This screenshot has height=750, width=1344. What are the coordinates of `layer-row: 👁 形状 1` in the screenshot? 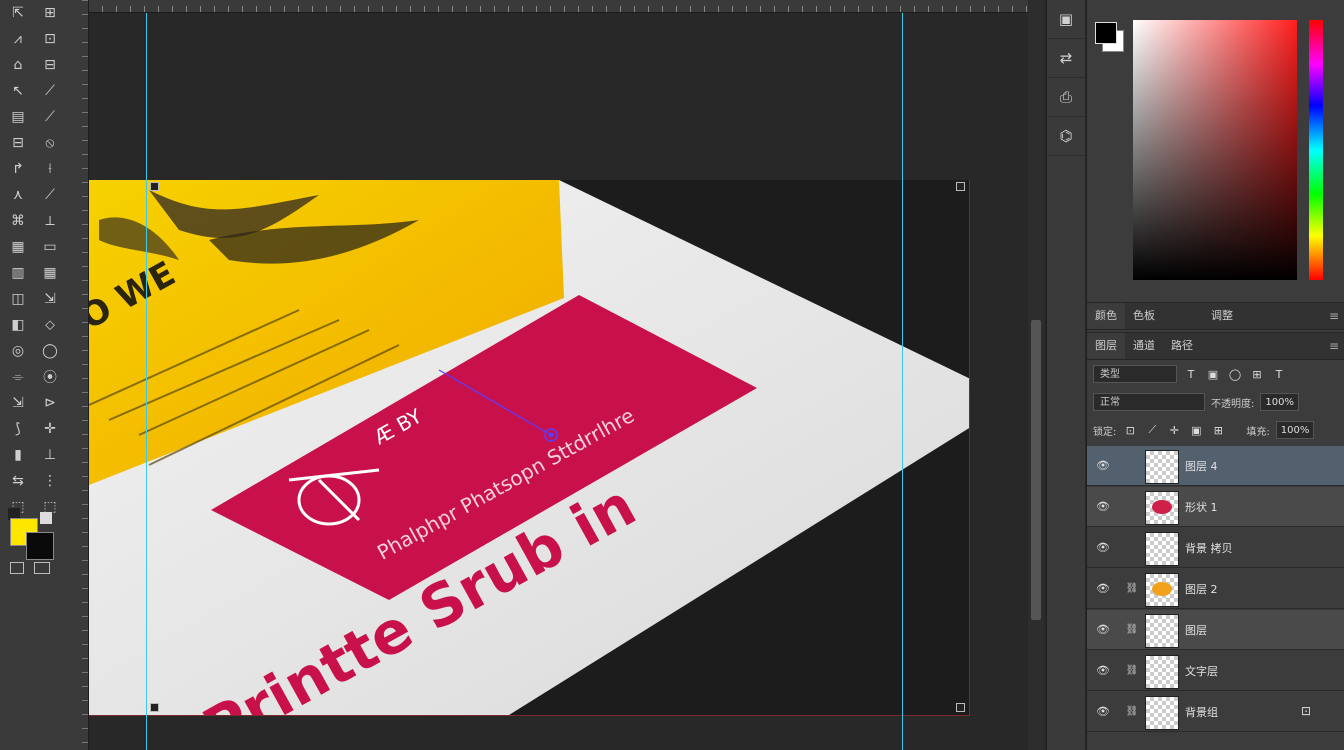 It's located at (1215, 507).